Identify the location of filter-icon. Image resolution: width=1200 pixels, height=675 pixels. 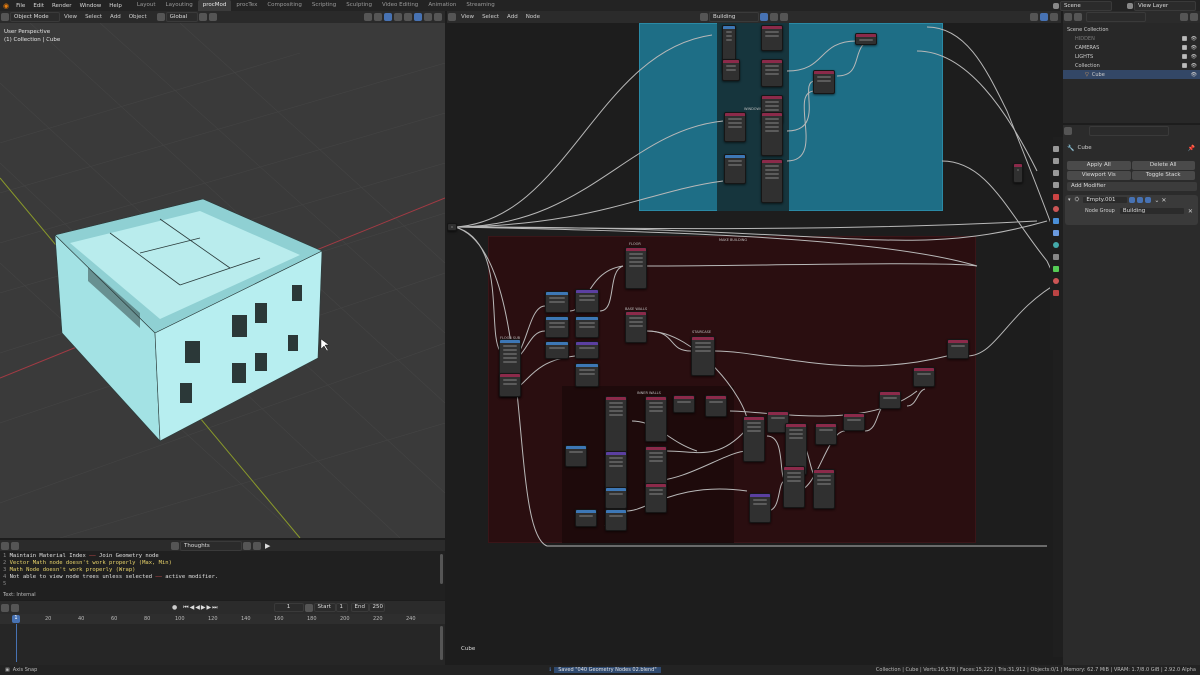
(1184, 17).